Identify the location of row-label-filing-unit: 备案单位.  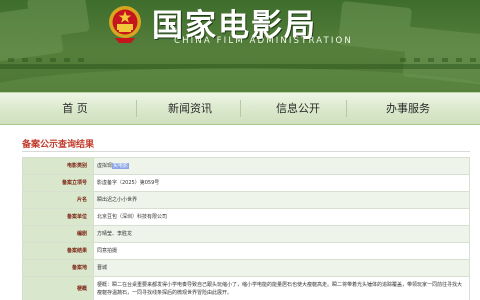
(58, 216).